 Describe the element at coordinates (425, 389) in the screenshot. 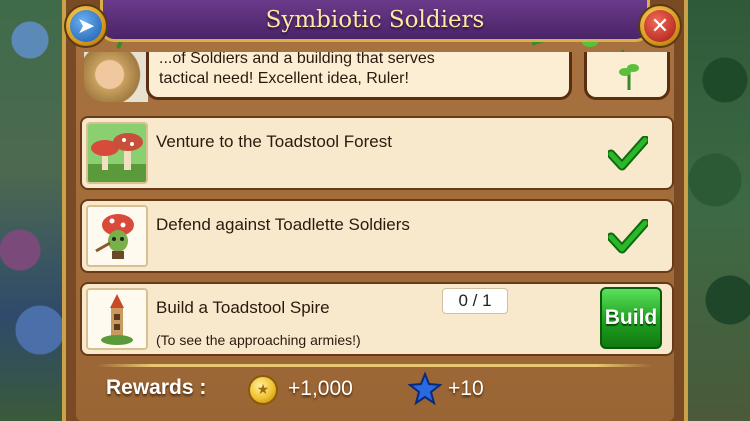

I see `blue-star-icon` at that location.